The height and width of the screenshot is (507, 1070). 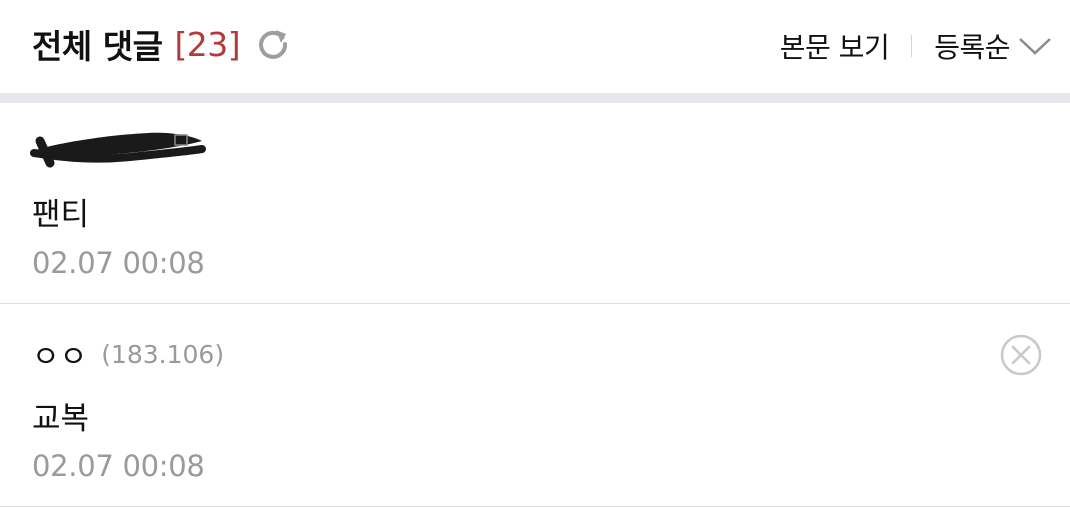 What do you see at coordinates (61, 419) in the screenshot?
I see `comment-text: 교복` at bounding box center [61, 419].